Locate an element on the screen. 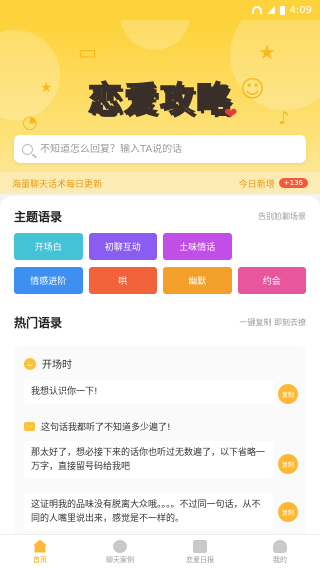 The width and height of the screenshot is (320, 569). tag-cheesy-lines: 土味情话 is located at coordinates (197, 246).